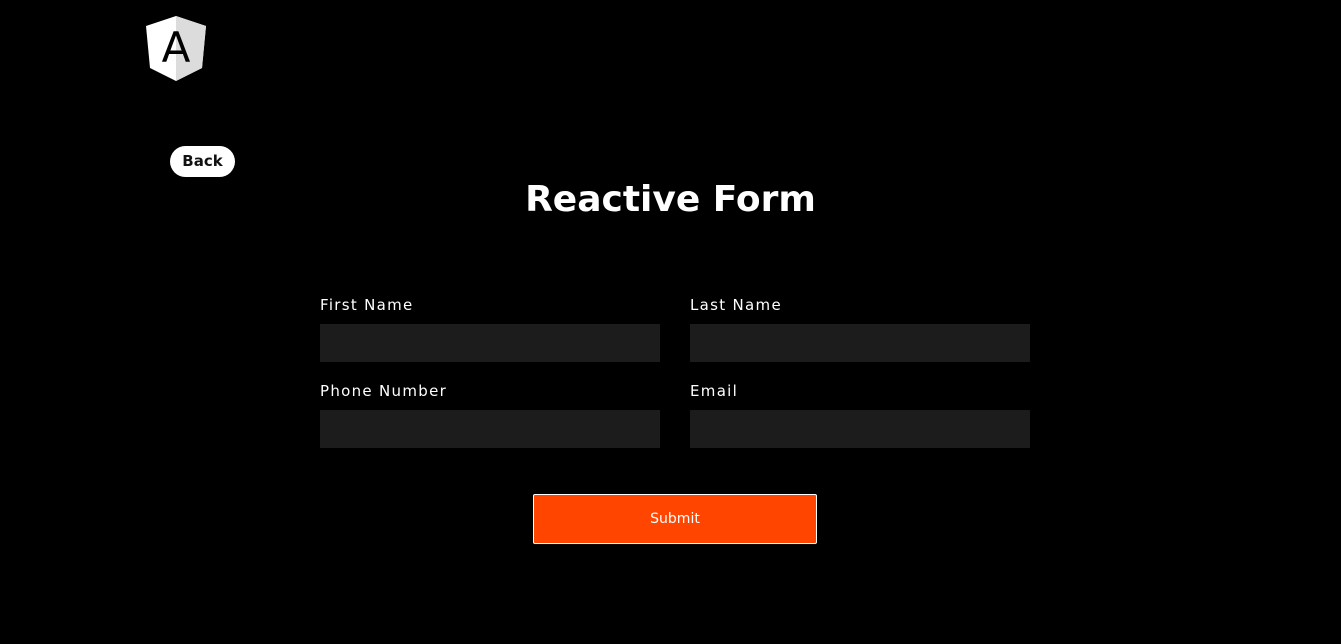  What do you see at coordinates (860, 429) in the screenshot?
I see `email-input` at bounding box center [860, 429].